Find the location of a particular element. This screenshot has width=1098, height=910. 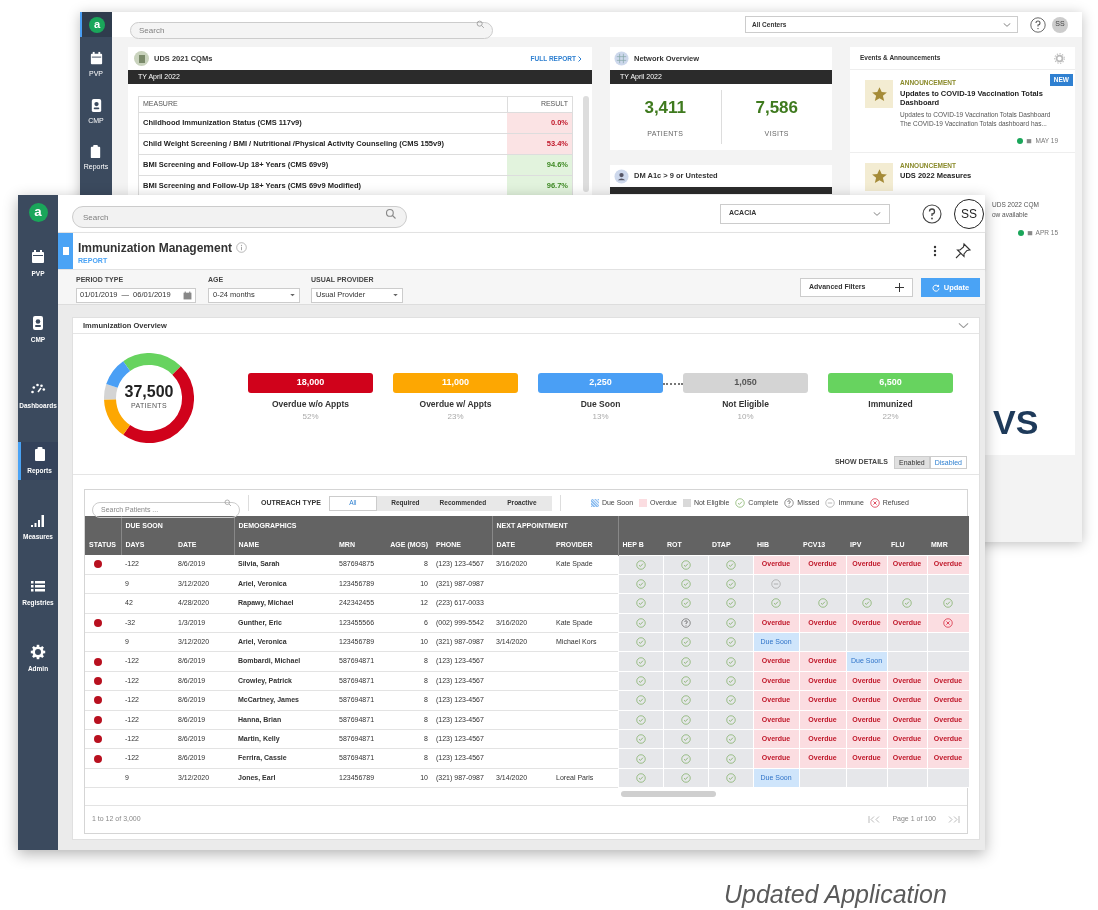

pin-icon is located at coordinates (963, 251).